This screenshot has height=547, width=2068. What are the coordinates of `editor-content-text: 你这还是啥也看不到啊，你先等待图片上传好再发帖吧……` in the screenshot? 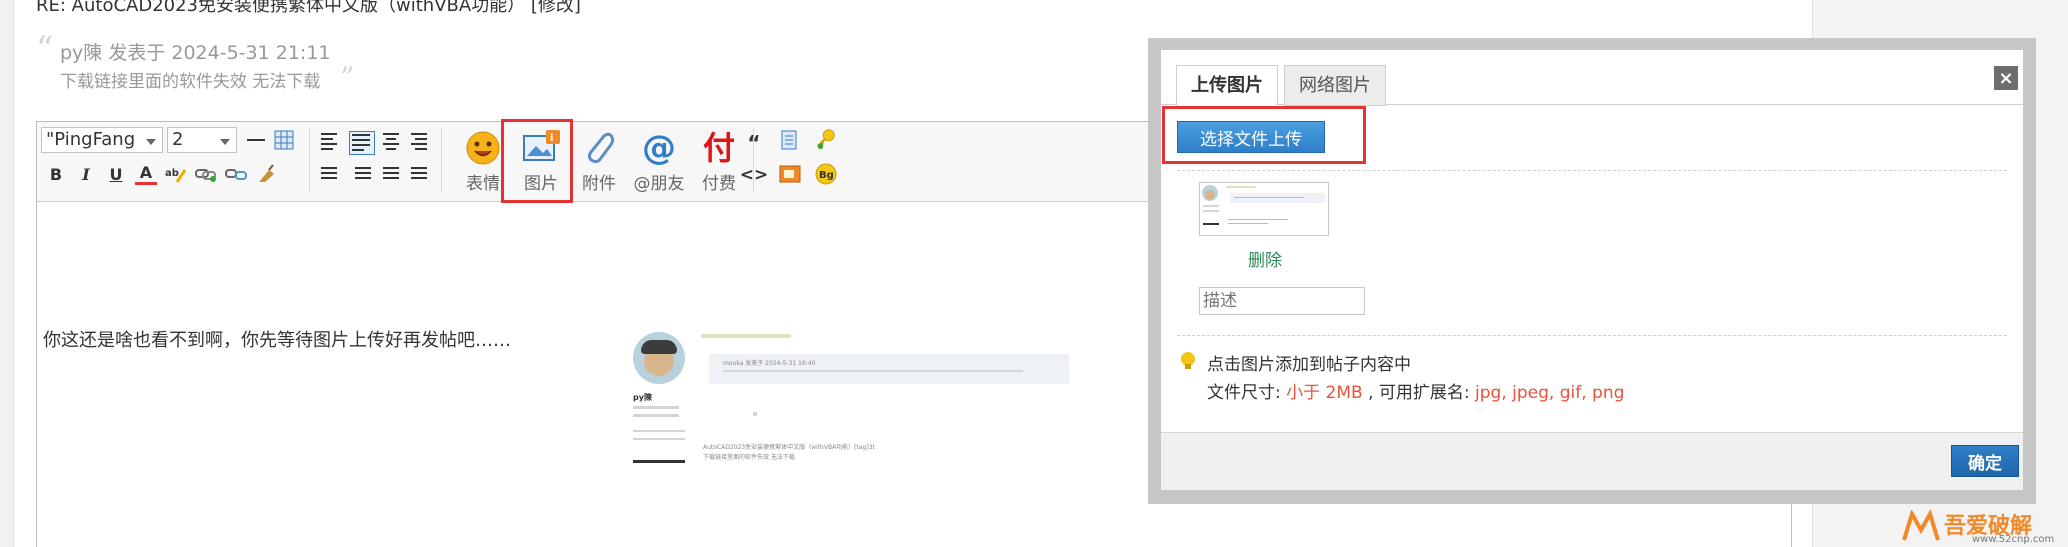 It's located at (277, 340).